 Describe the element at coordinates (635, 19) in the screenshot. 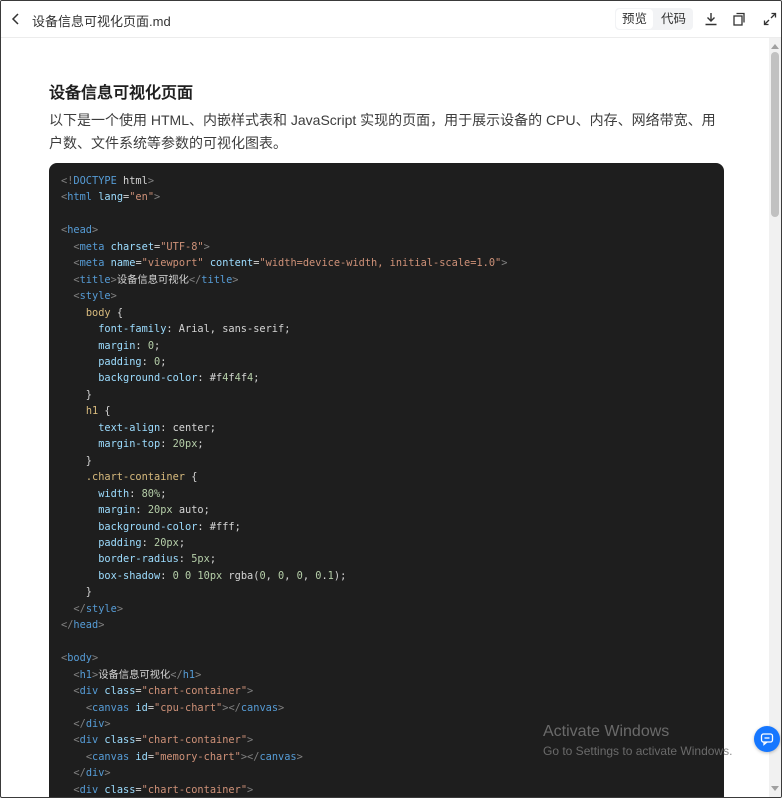

I see `tab-preview: 预览` at that location.